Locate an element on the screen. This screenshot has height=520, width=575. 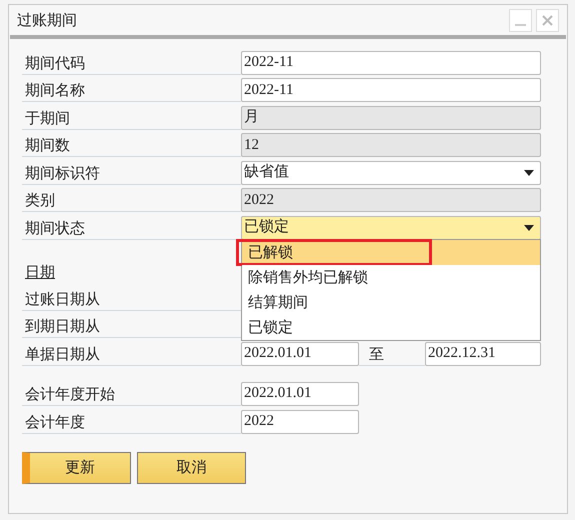
field-label: 期间标识符 is located at coordinates (62, 173).